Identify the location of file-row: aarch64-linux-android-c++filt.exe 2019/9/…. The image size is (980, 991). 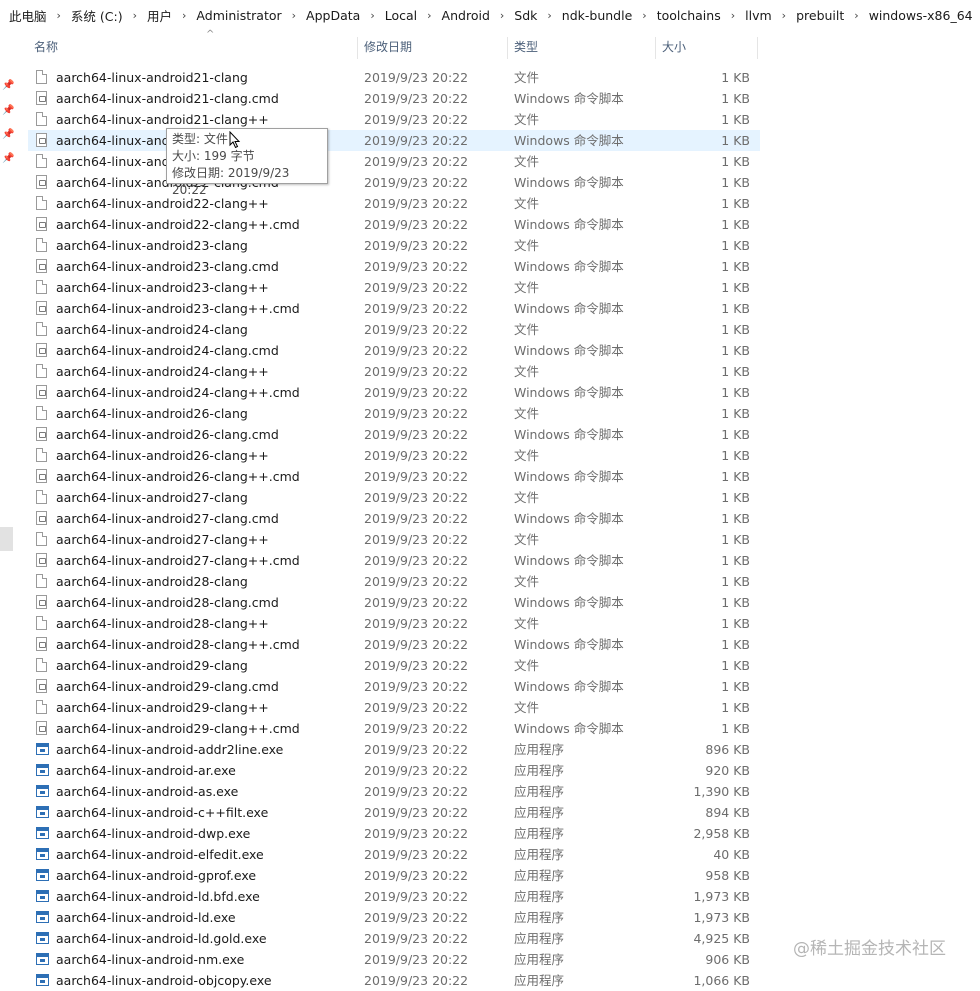
(394, 812).